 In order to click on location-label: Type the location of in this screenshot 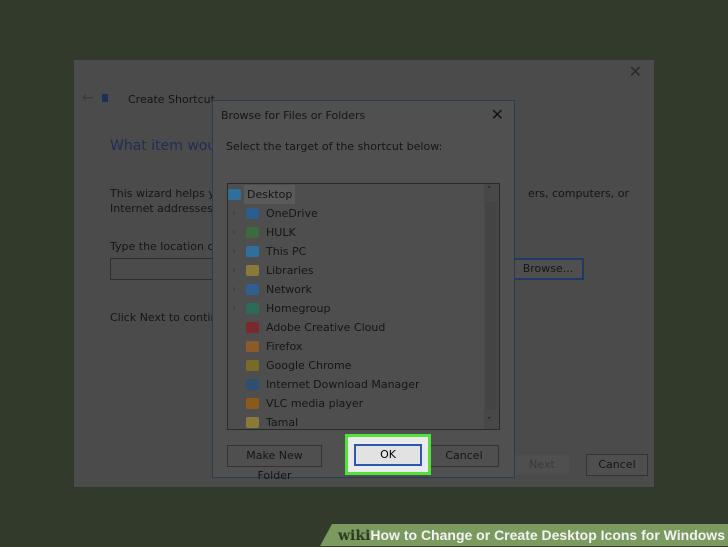, I will do `click(164, 246)`.